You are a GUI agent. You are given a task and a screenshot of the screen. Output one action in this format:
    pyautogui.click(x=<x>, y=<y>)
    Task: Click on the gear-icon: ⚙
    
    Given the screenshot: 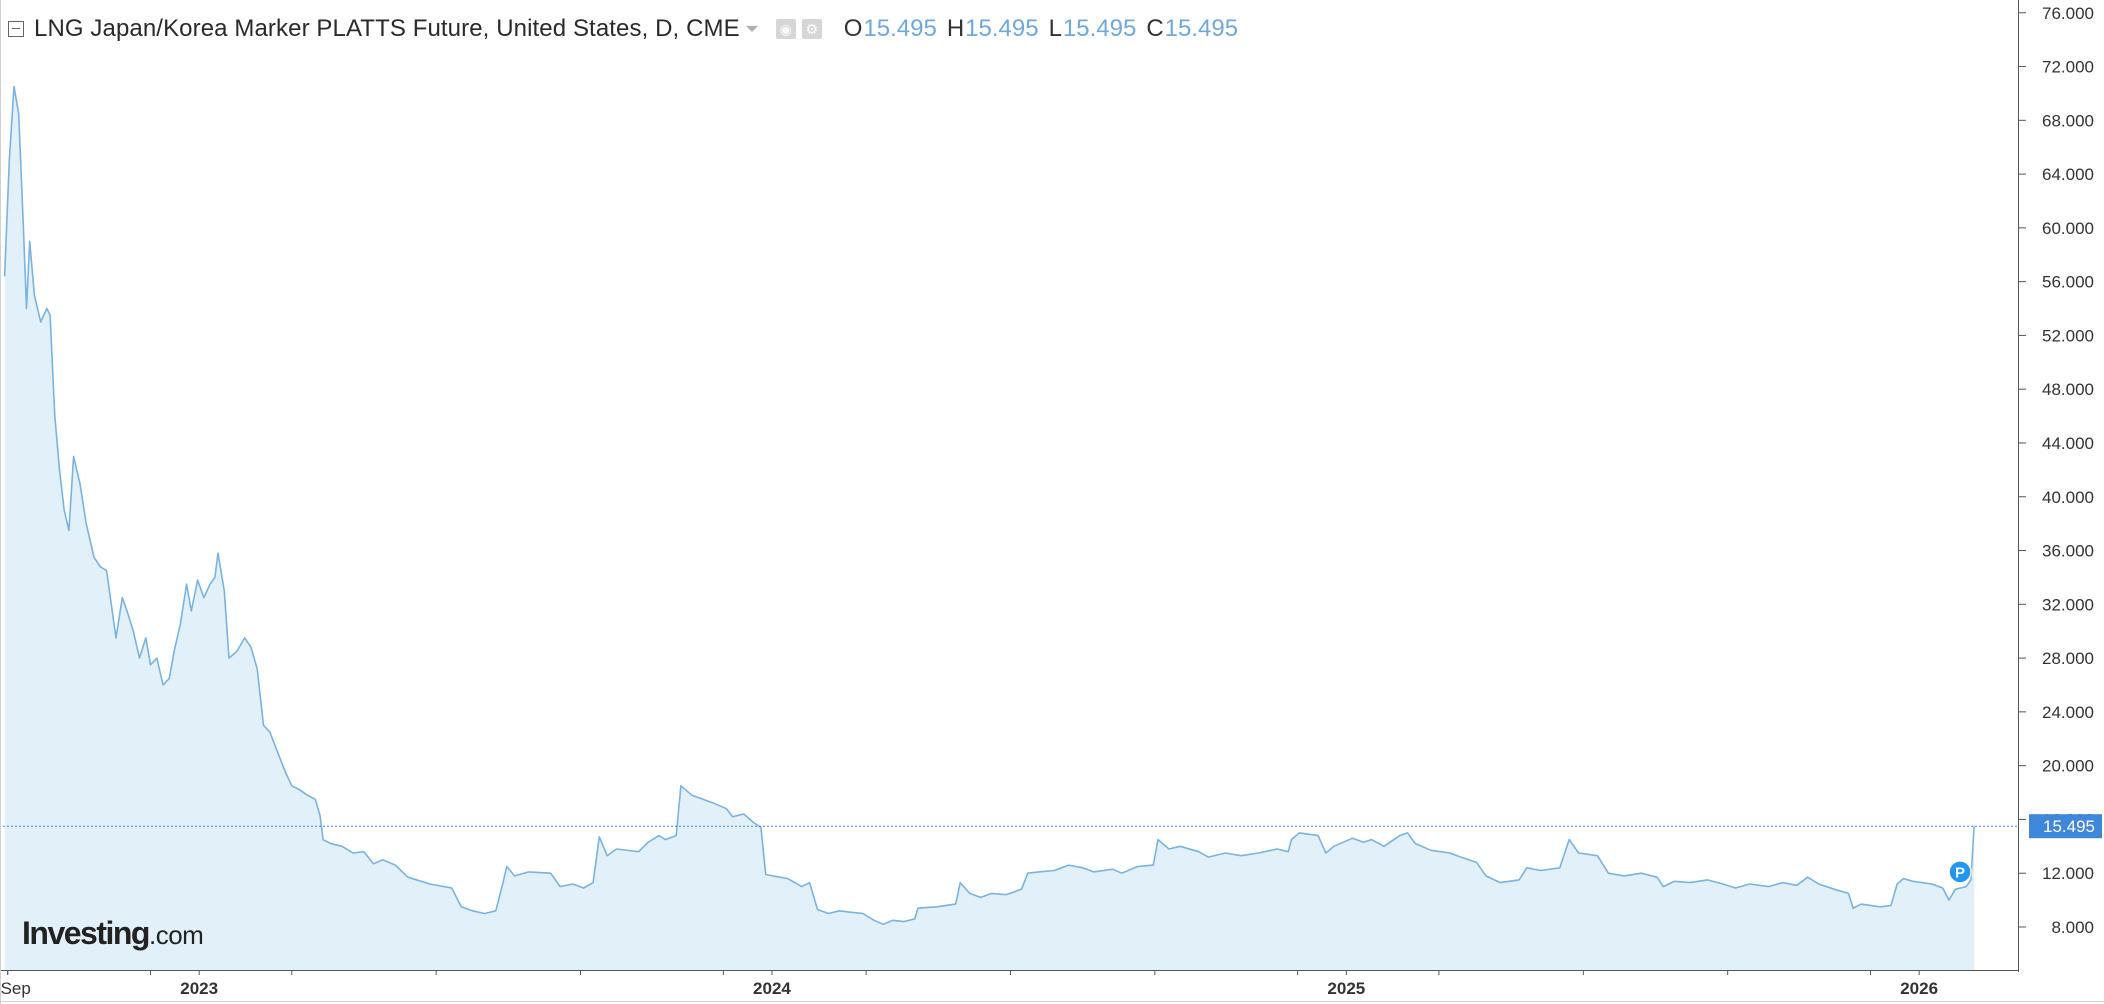 What is the action you would take?
    pyautogui.click(x=811, y=29)
    